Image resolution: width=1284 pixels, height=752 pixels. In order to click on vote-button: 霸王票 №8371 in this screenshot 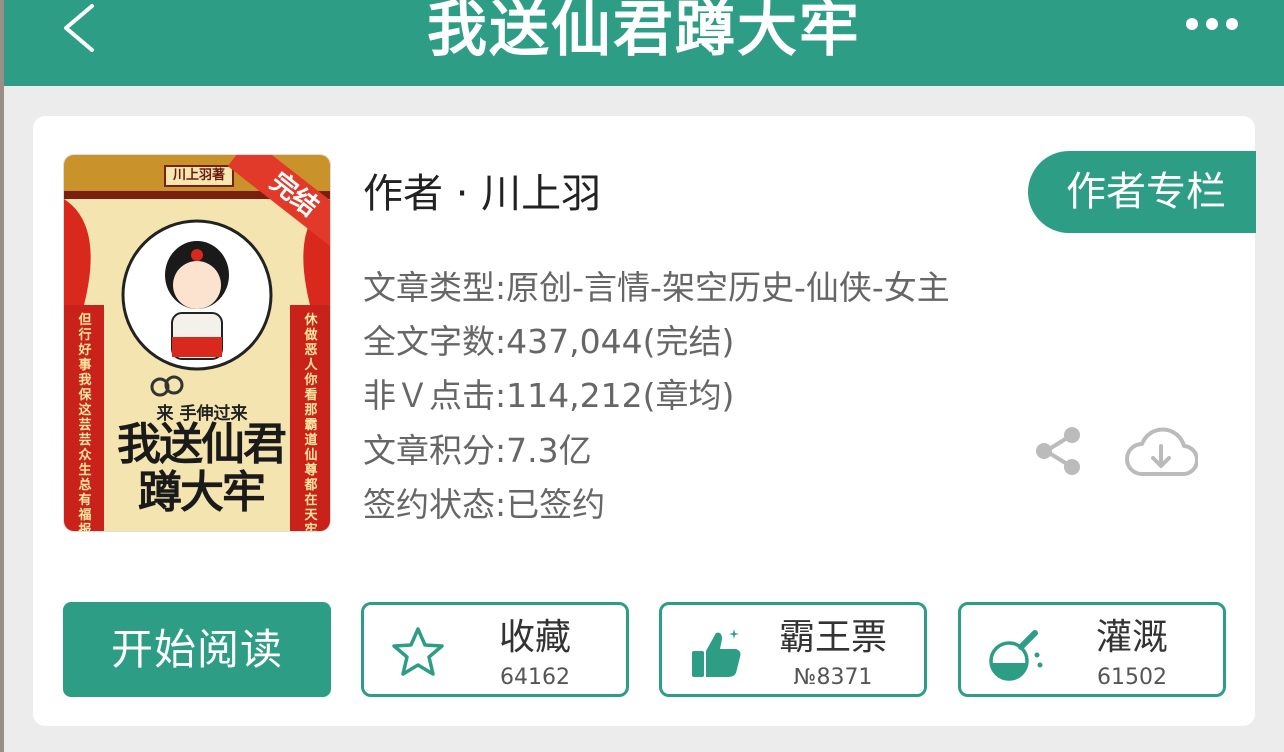, I will do `click(793, 649)`.